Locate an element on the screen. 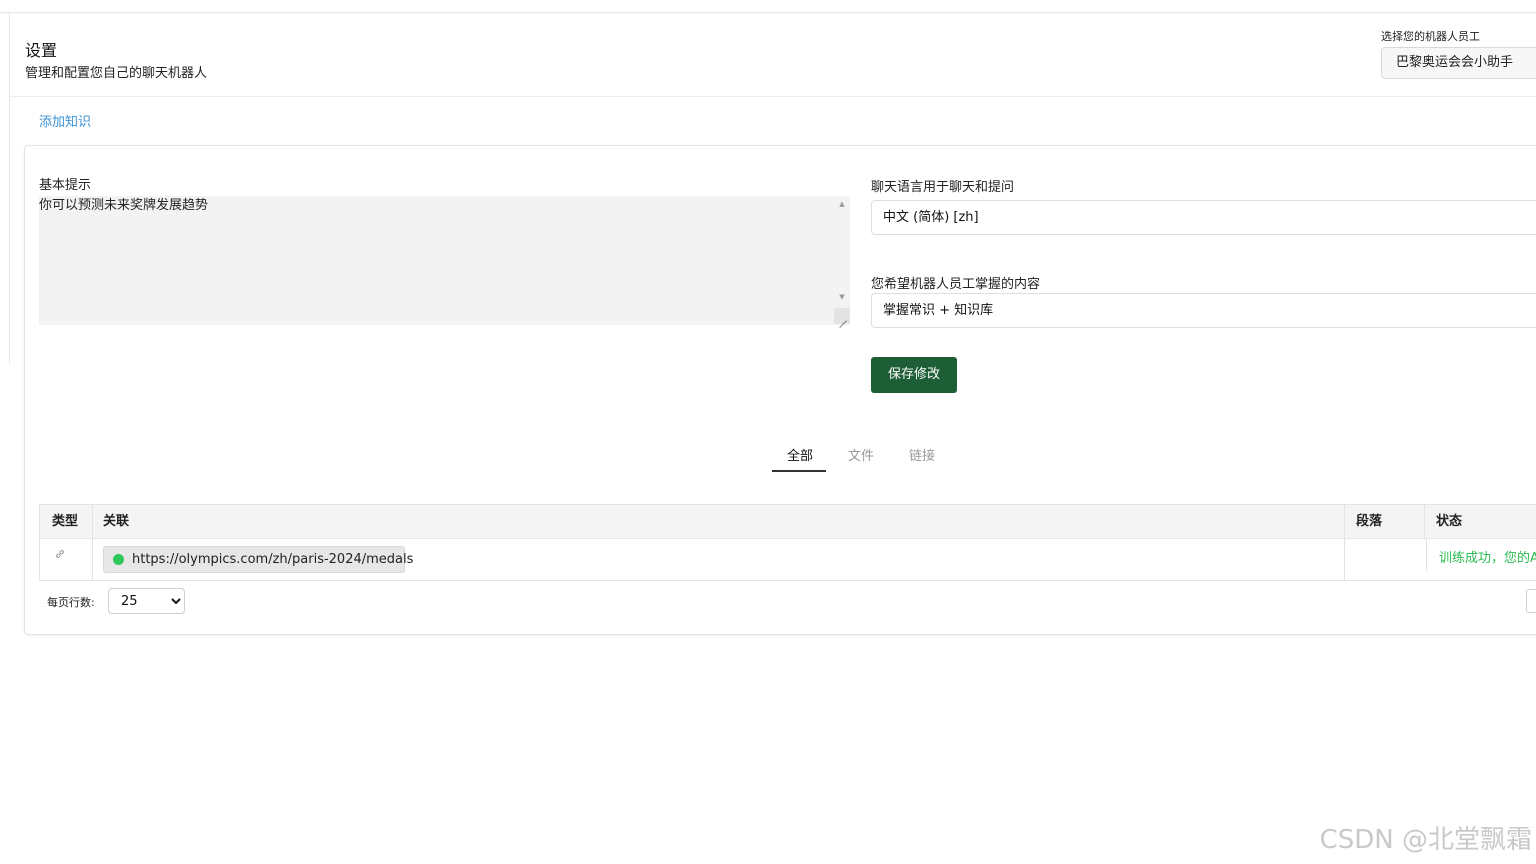 This screenshot has width=1536, height=864. tab-files: 文件 is located at coordinates (861, 454).